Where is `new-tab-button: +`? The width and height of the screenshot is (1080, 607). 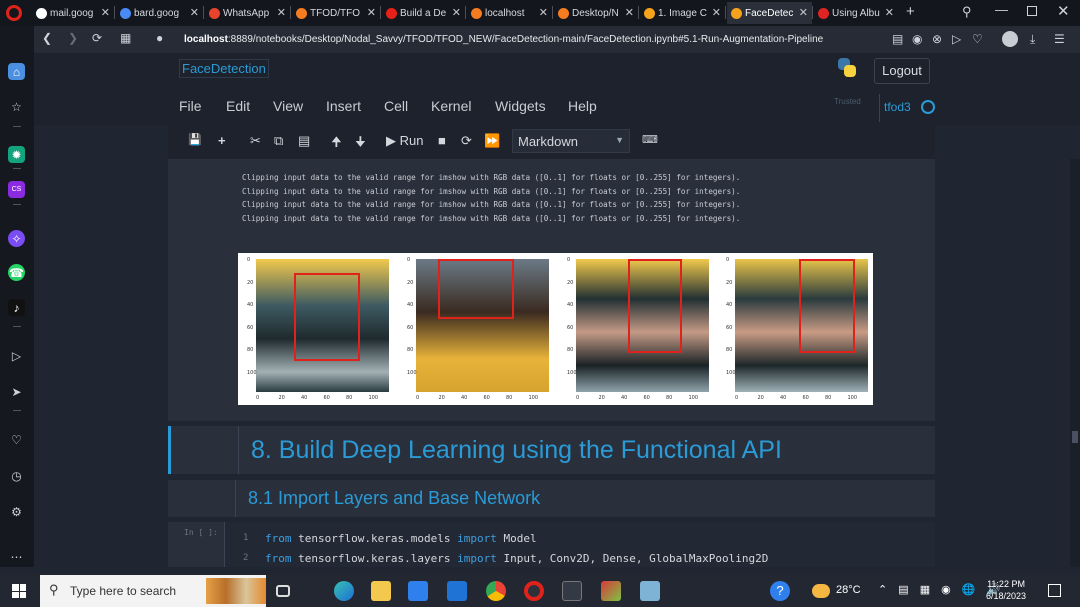 new-tab-button: + is located at coordinates (910, 11).